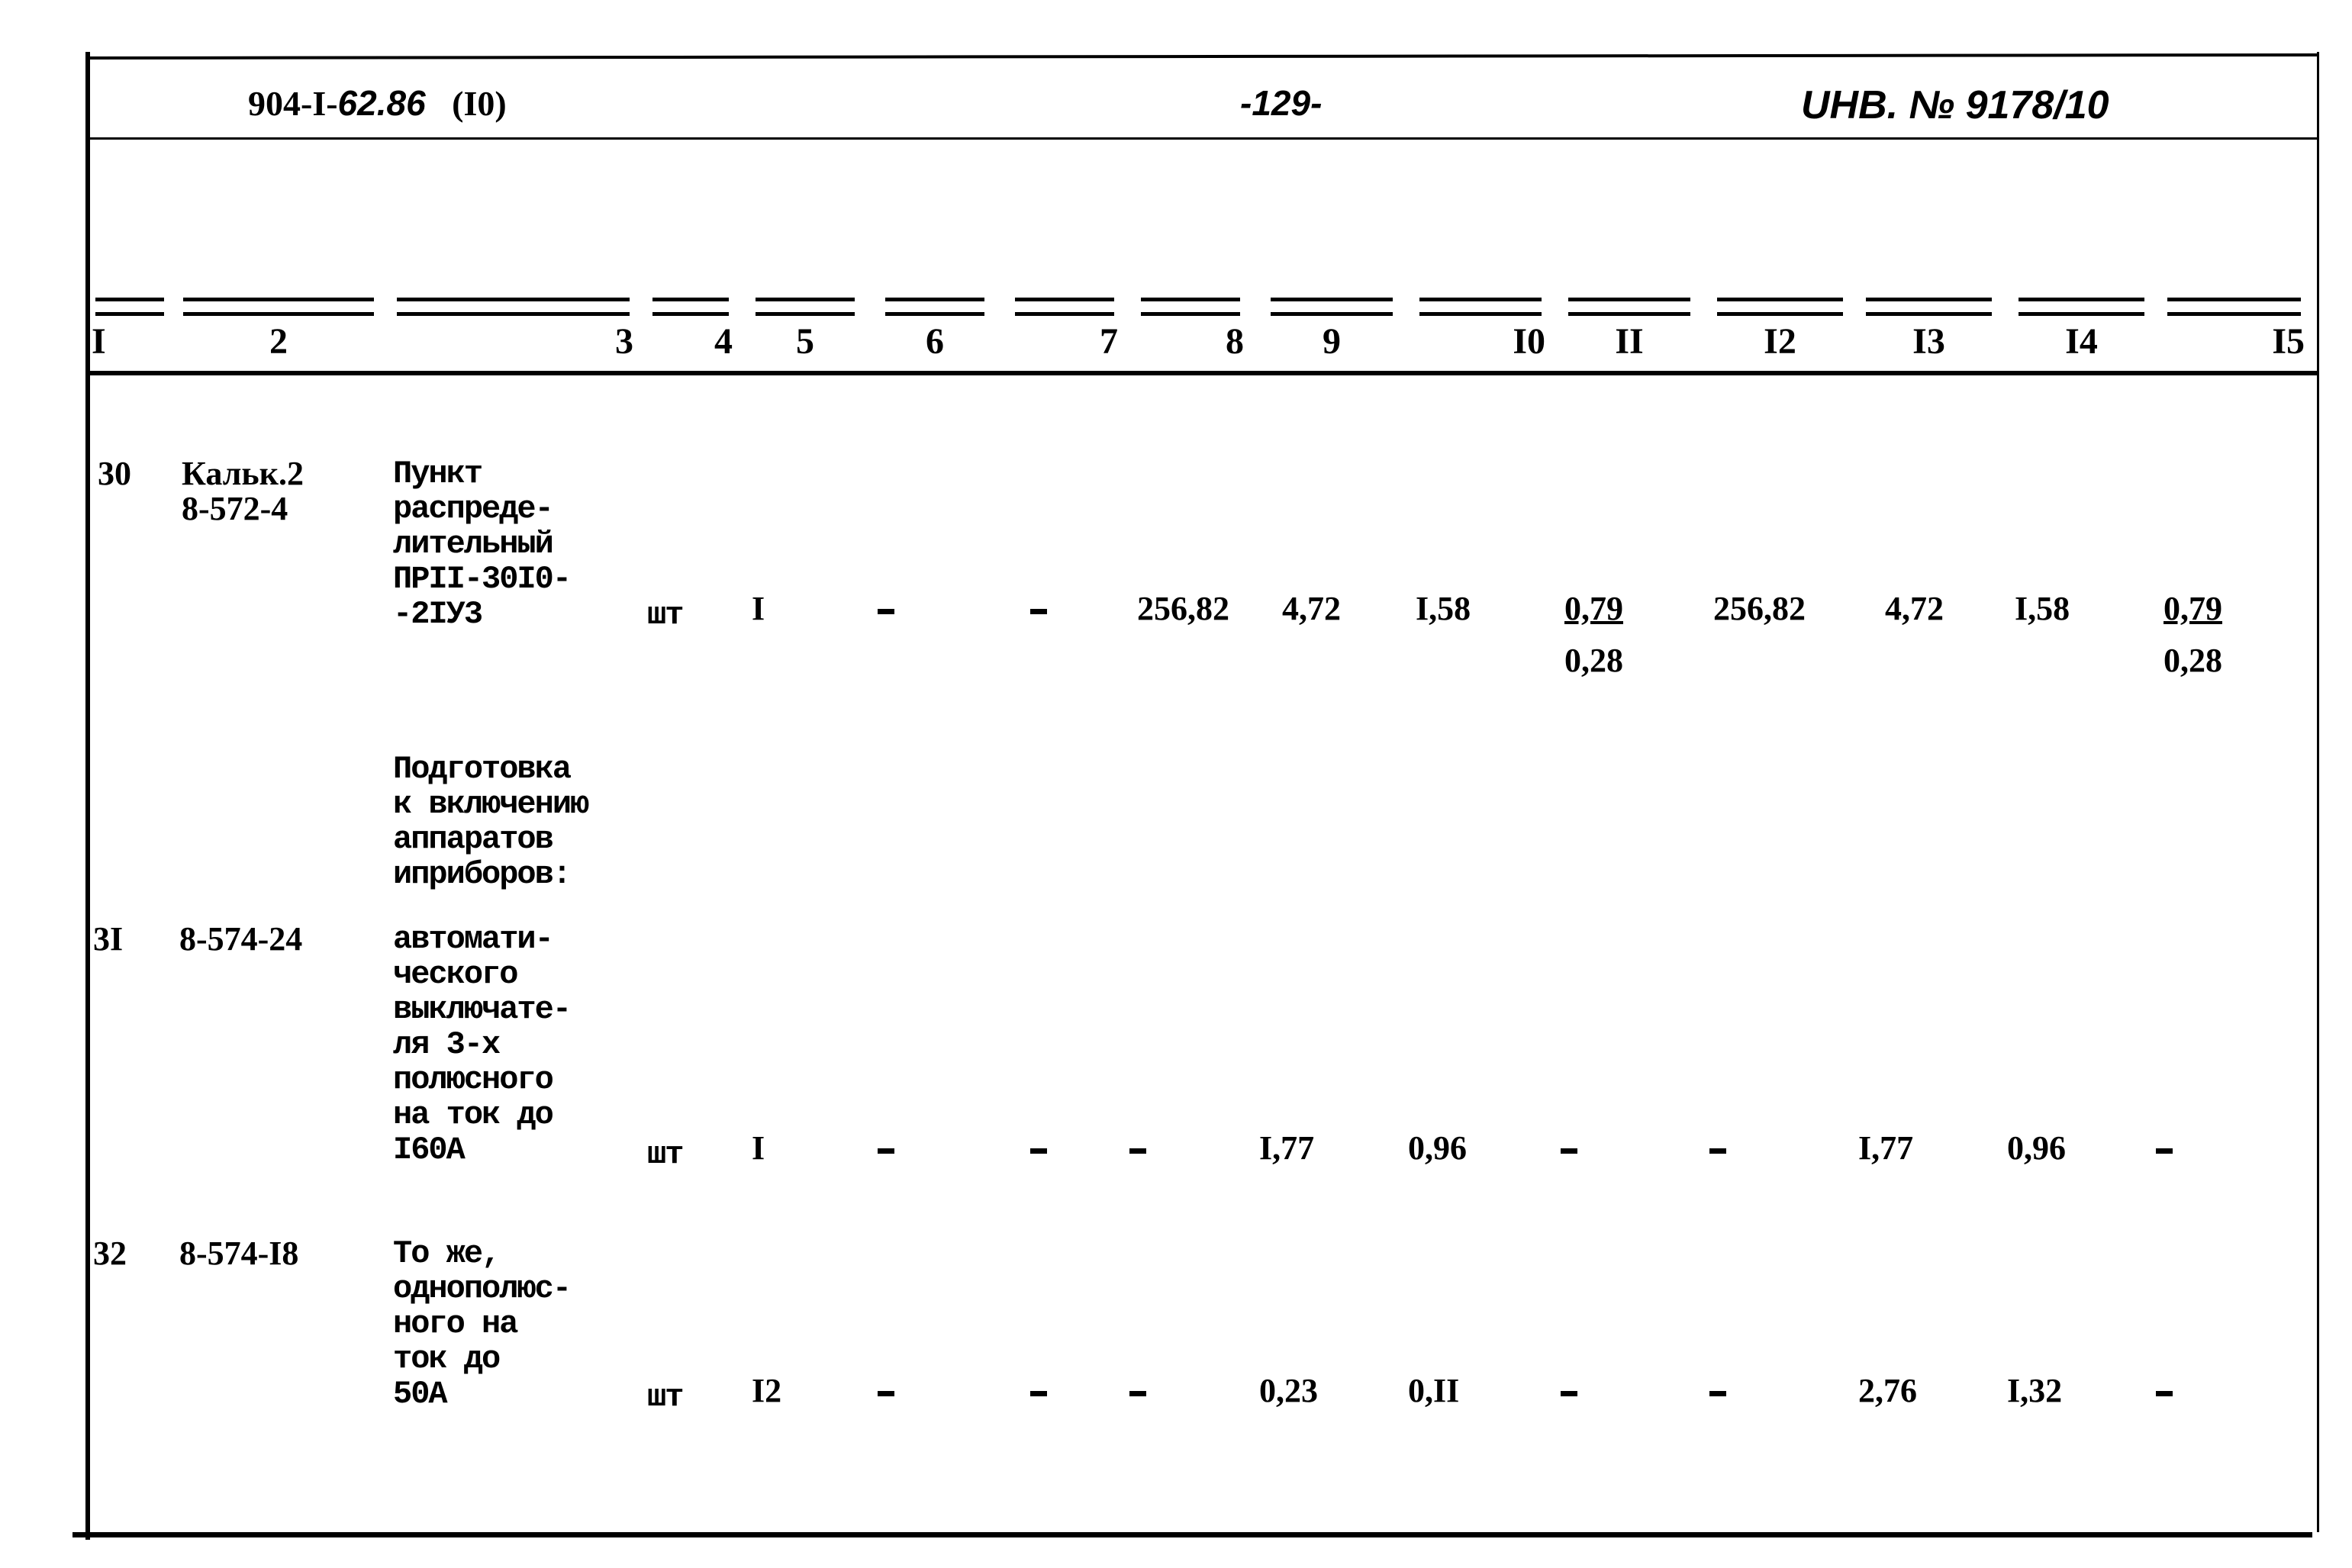  What do you see at coordinates (624, 341) in the screenshot?
I see `column-number-label: 3` at bounding box center [624, 341].